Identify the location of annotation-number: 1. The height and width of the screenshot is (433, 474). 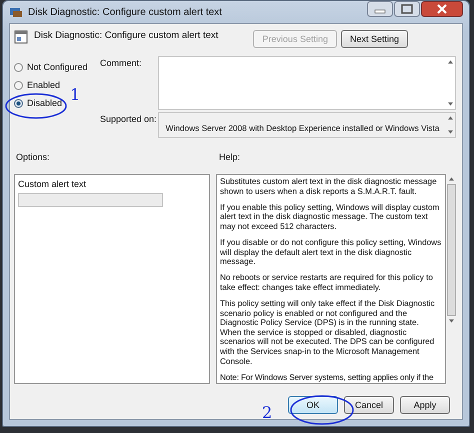
(75, 94).